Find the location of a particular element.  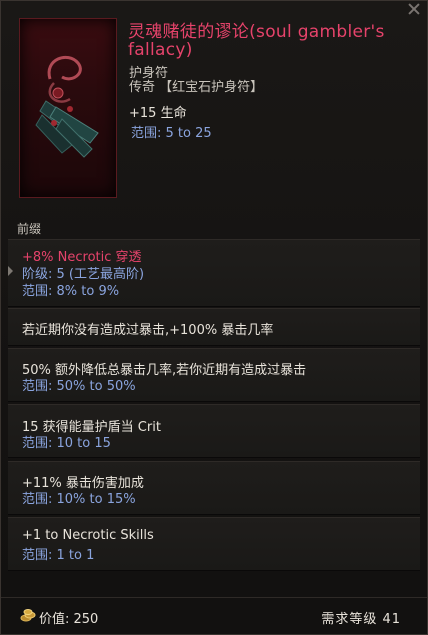

affix-row: +1 to Necrotic Skills 范围: 1 to 1 is located at coordinates (214, 544).